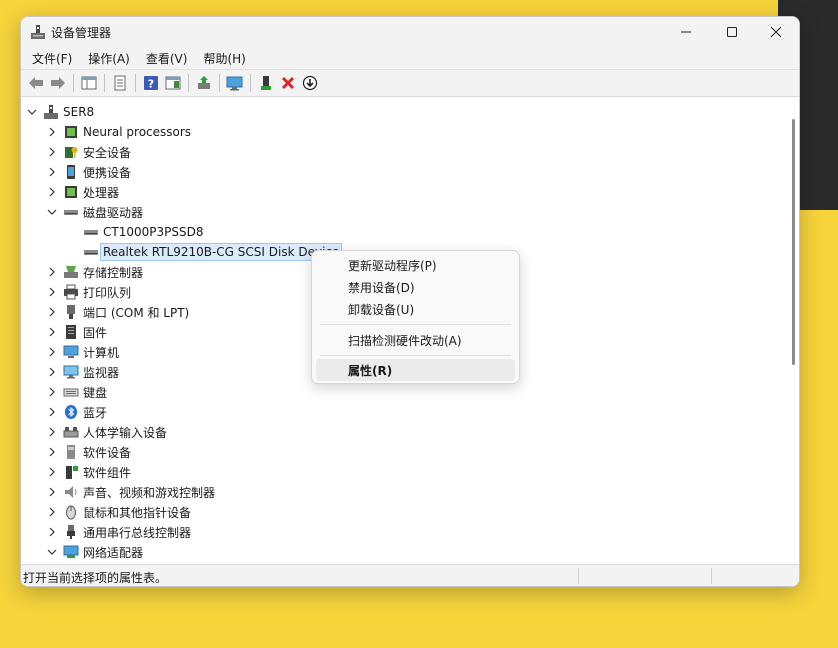 The image size is (838, 648). I want to click on menu-scan-hardware: 扫描检测硬件改动(A), so click(415, 340).